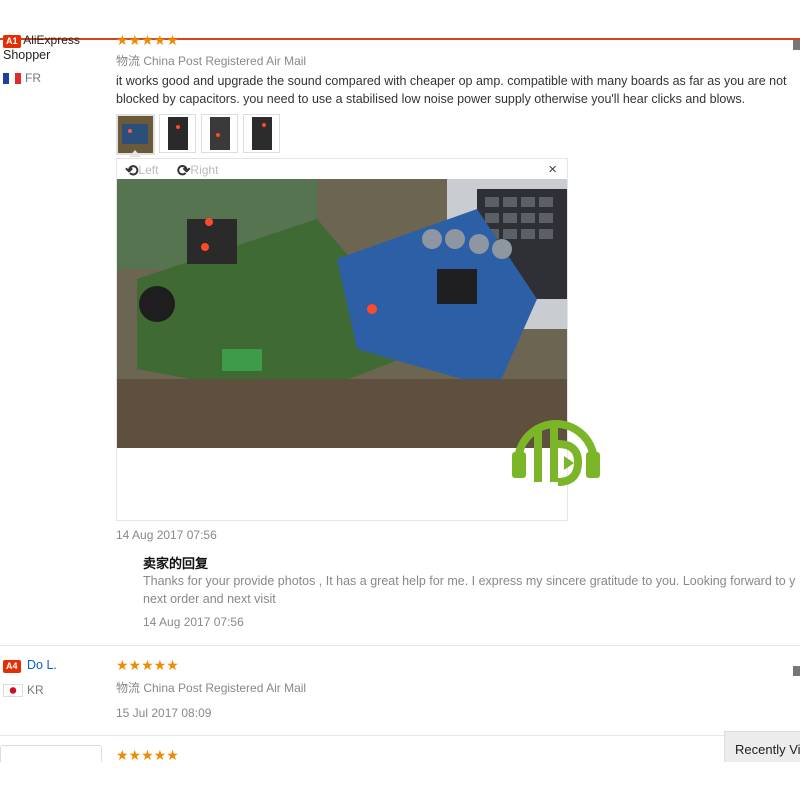  I want to click on reviewer-level-badge: A4, so click(12, 666).